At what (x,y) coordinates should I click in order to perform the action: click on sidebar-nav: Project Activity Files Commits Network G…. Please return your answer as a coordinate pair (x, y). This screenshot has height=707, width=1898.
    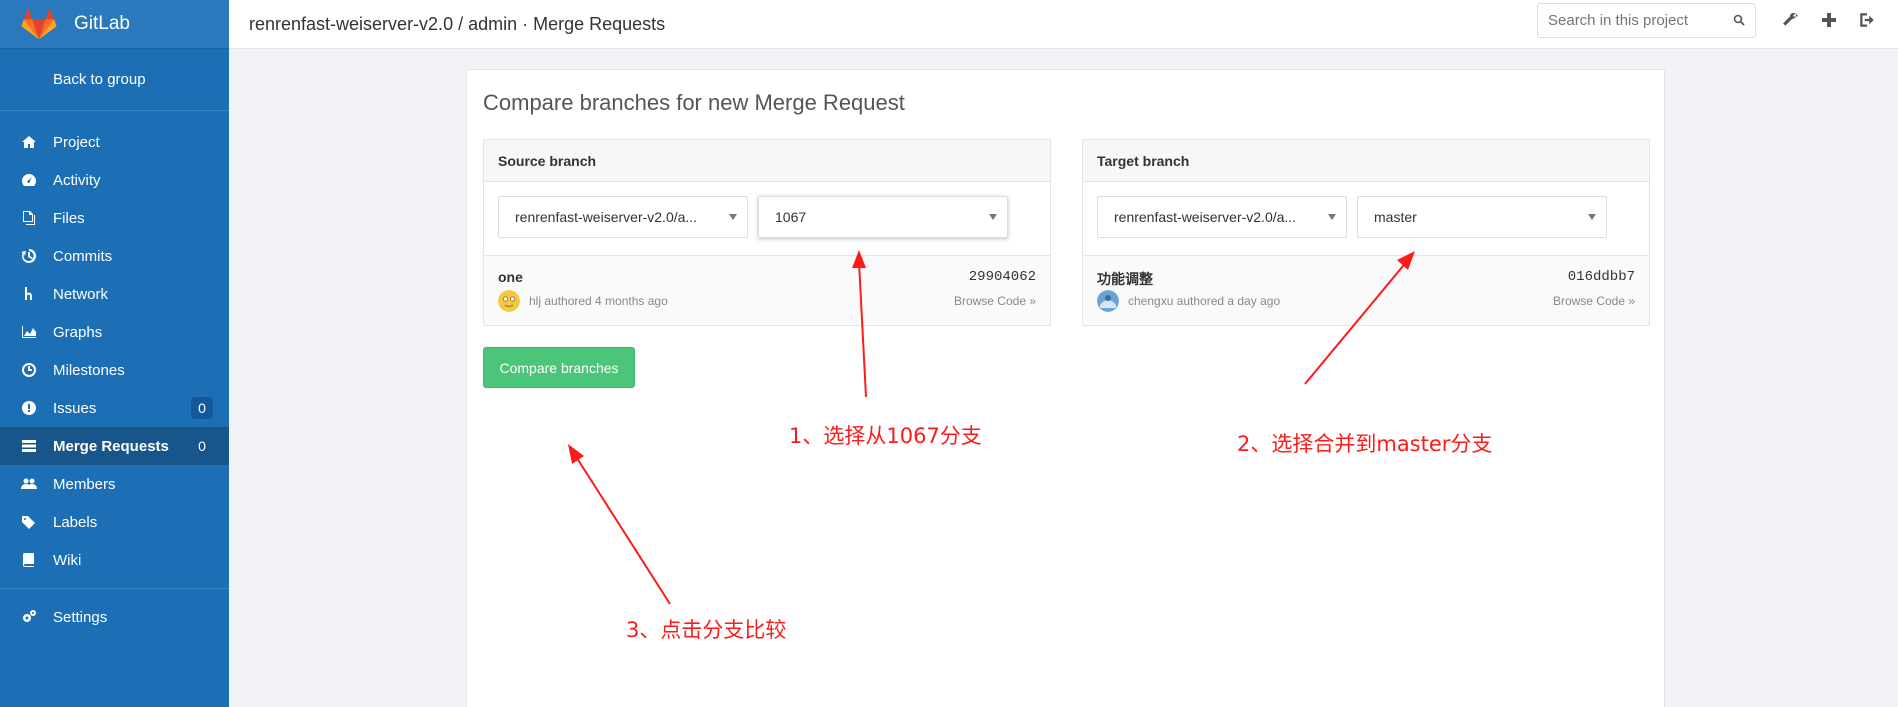
    Looking at the image, I should click on (114, 373).